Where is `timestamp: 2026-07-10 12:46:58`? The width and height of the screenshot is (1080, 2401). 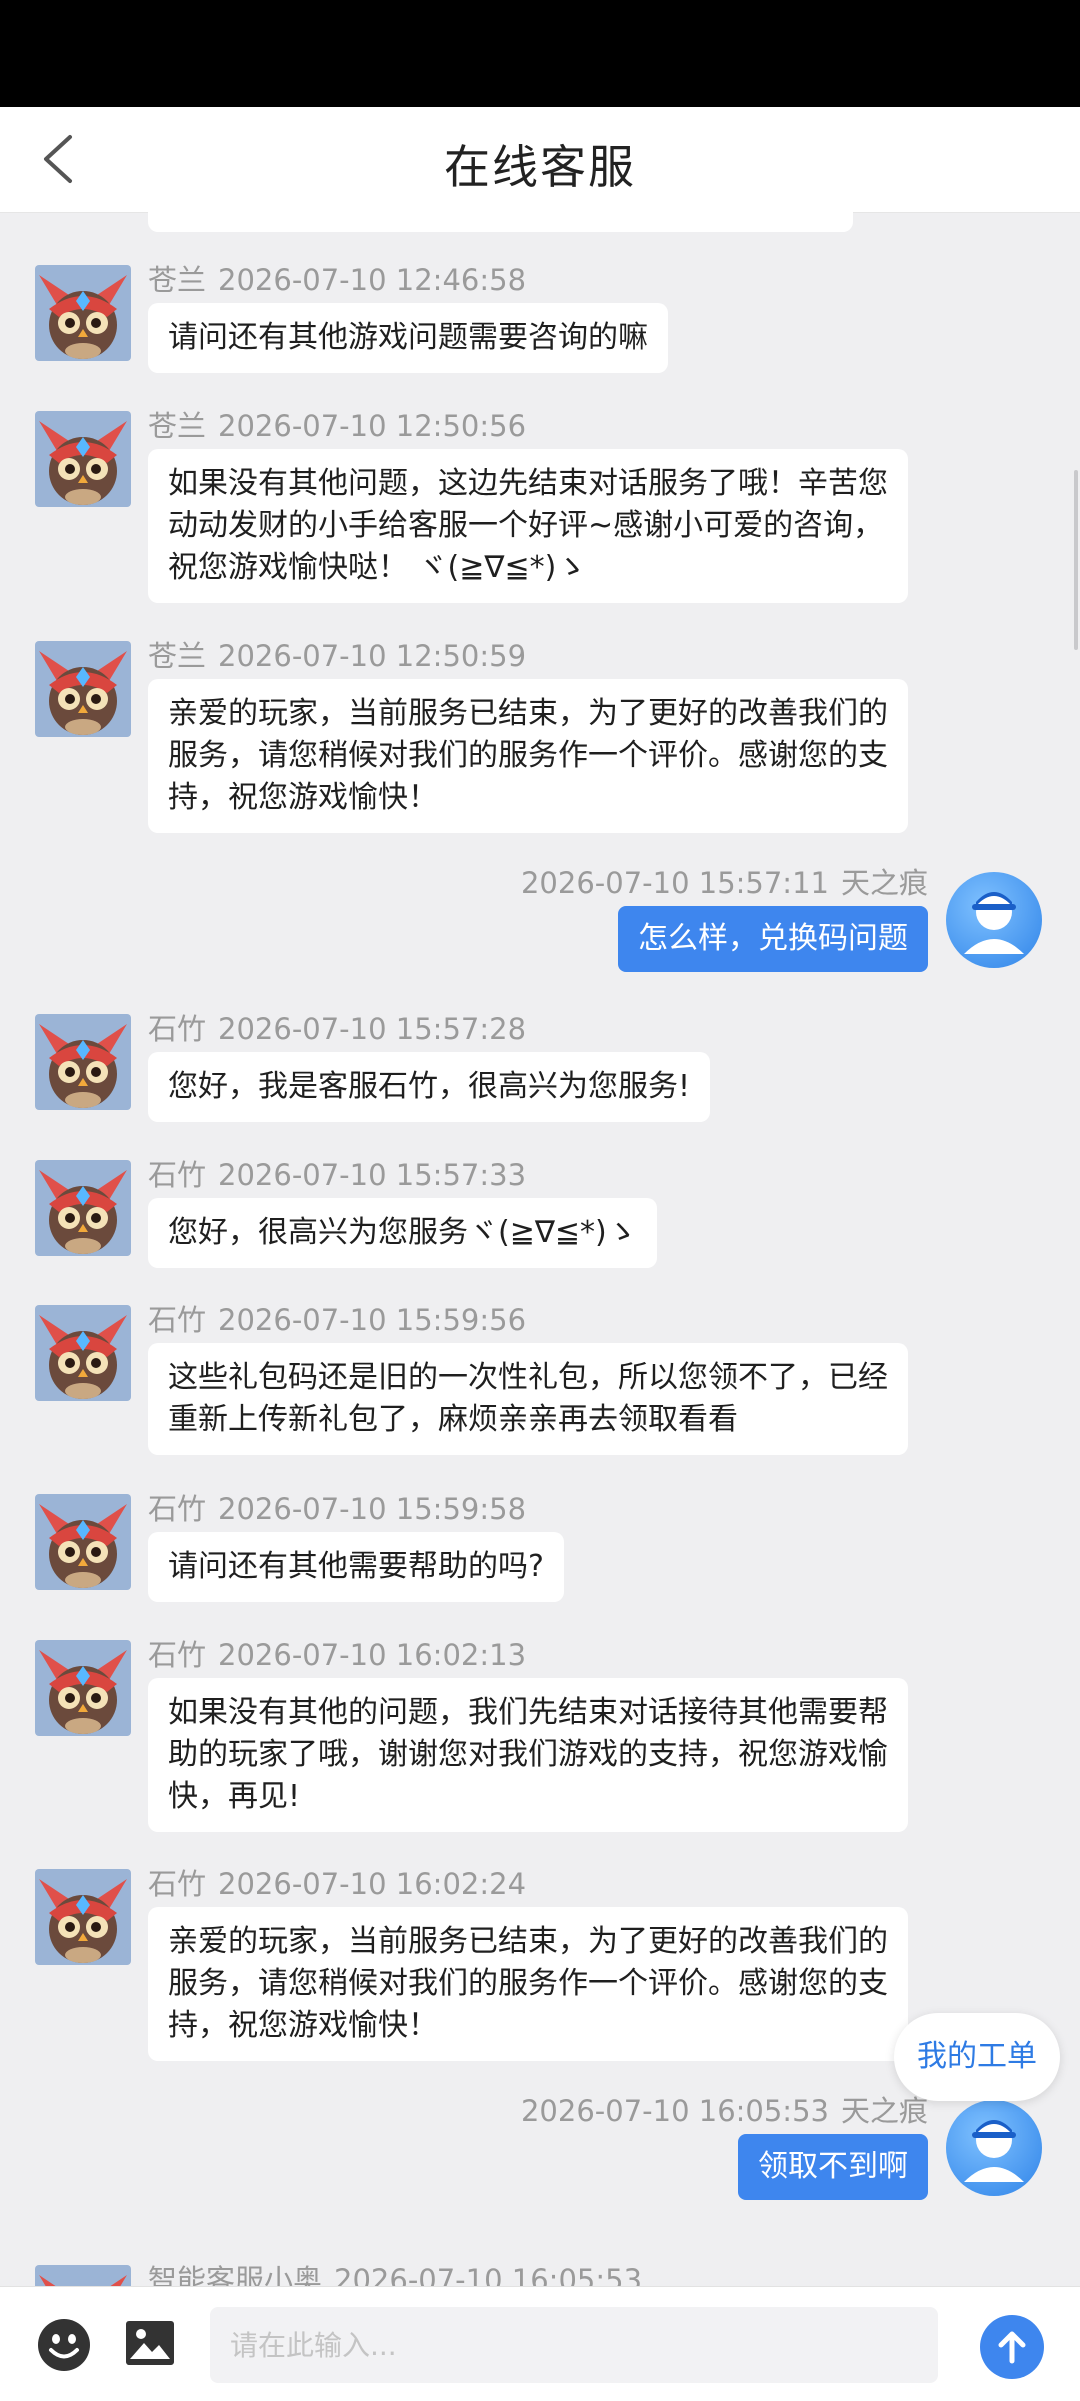
timestamp: 2026-07-10 12:46:58 is located at coordinates (372, 280).